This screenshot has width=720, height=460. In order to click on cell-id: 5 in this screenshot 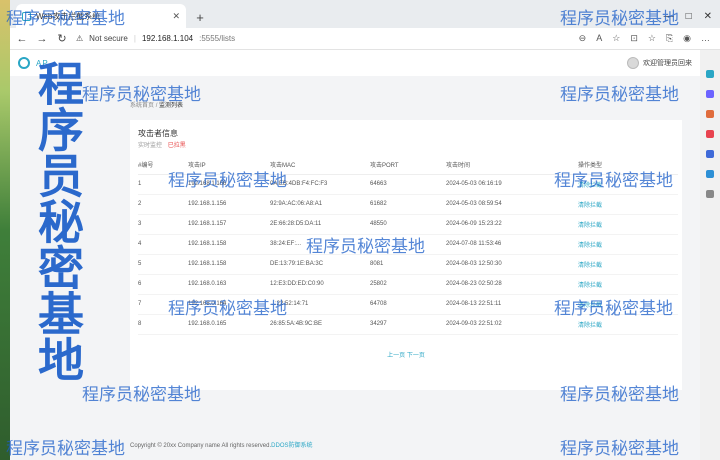, I will do `click(163, 264)`.